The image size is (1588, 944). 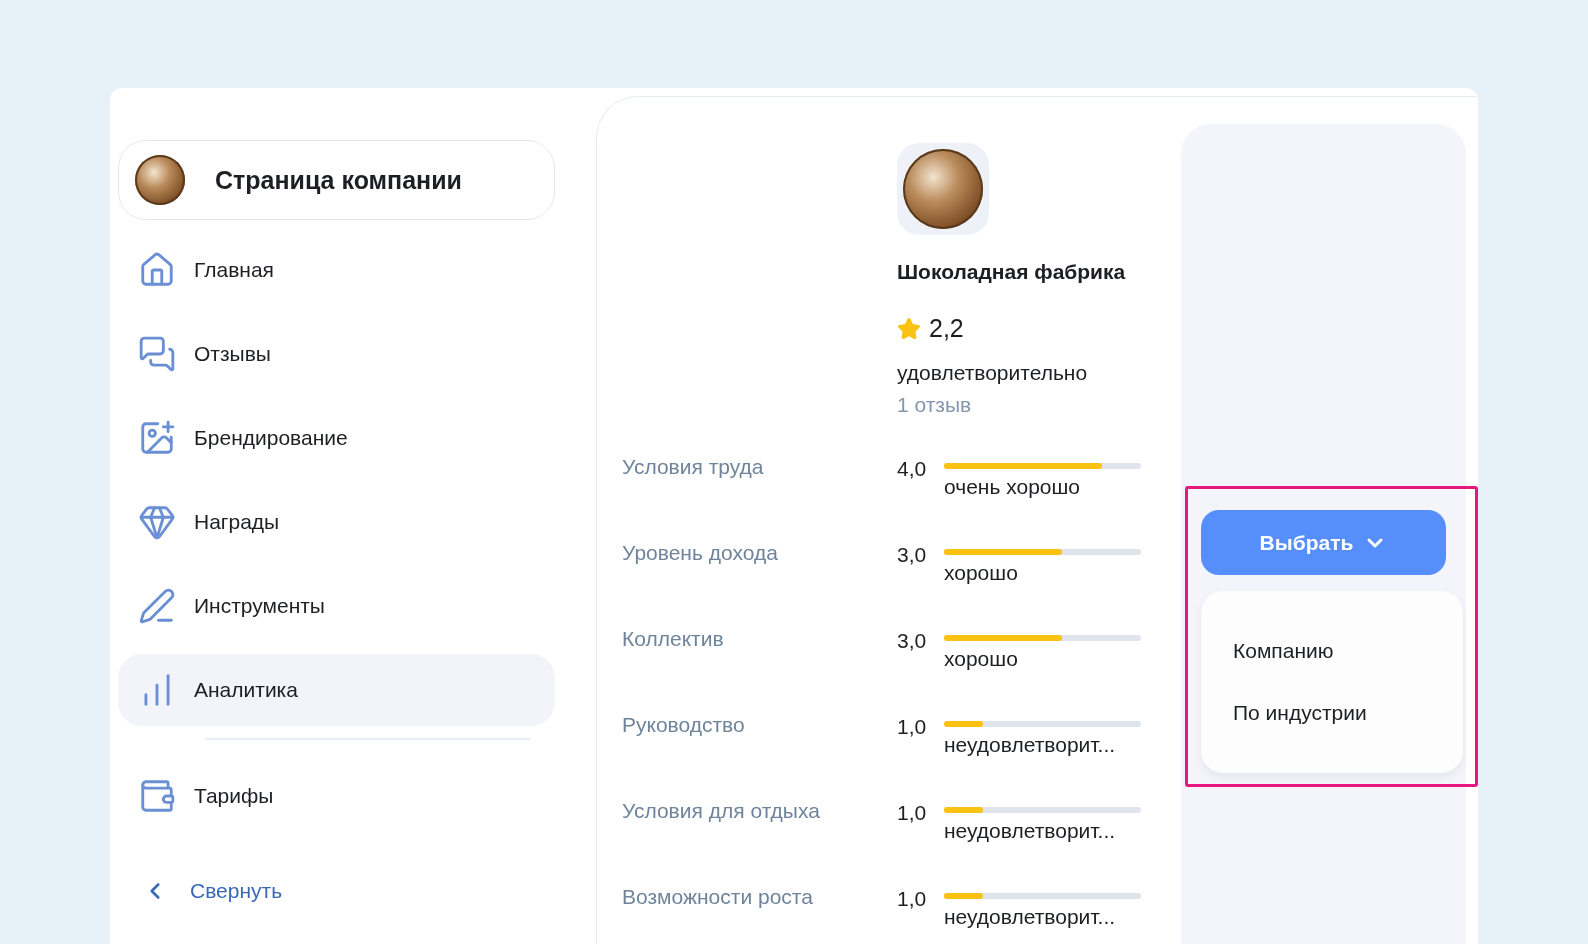 I want to click on nav-item: Брендирование, so click(x=336, y=438).